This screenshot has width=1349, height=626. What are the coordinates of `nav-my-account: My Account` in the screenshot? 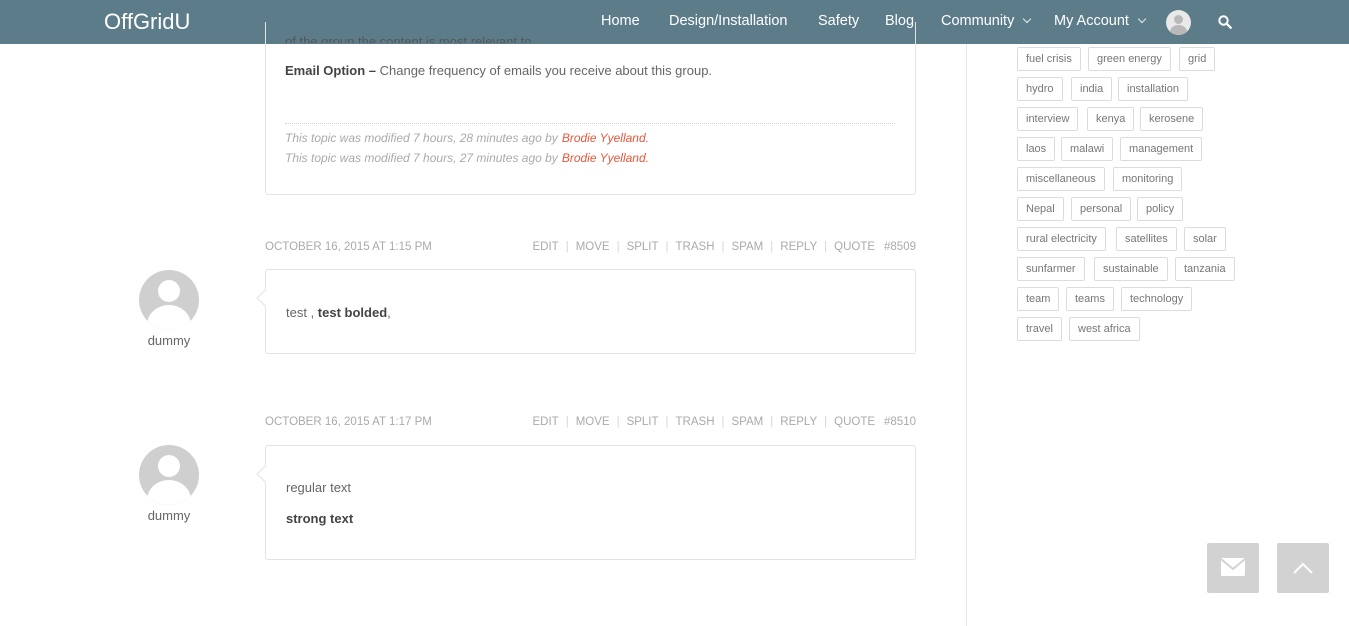 It's located at (1100, 21).